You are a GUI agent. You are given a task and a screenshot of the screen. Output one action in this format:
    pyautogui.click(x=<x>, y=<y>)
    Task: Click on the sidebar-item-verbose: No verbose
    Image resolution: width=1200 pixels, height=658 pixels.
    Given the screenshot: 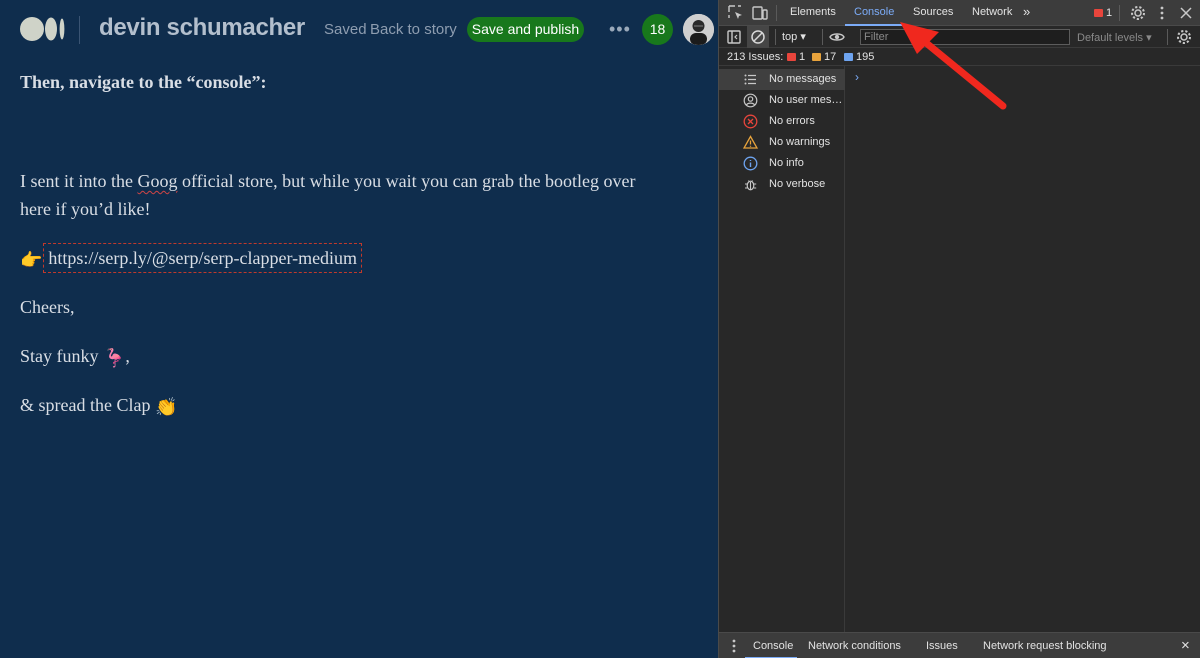 What is the action you would take?
    pyautogui.click(x=782, y=184)
    